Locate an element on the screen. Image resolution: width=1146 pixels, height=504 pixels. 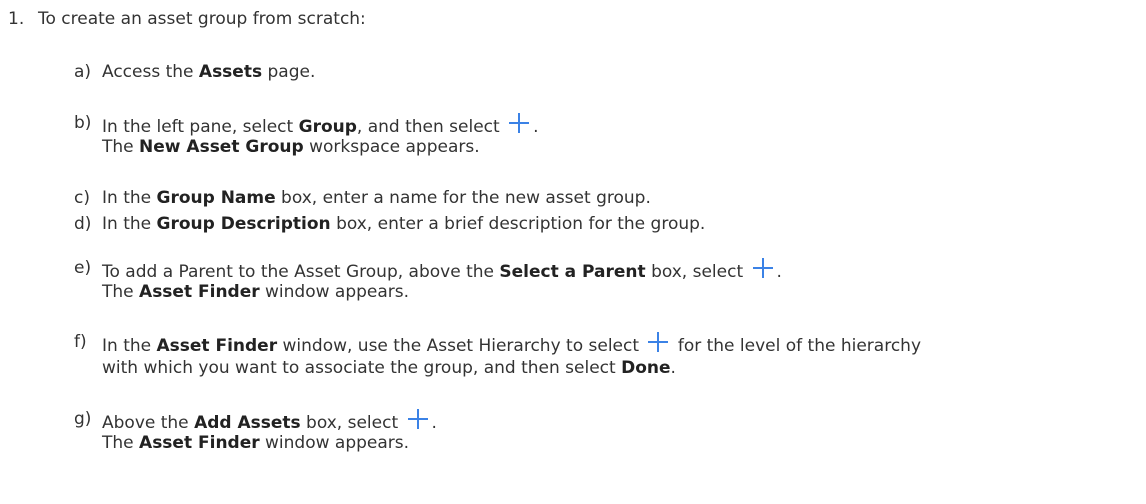
step-text: To create an asset group from scratch: is located at coordinates (202, 19).